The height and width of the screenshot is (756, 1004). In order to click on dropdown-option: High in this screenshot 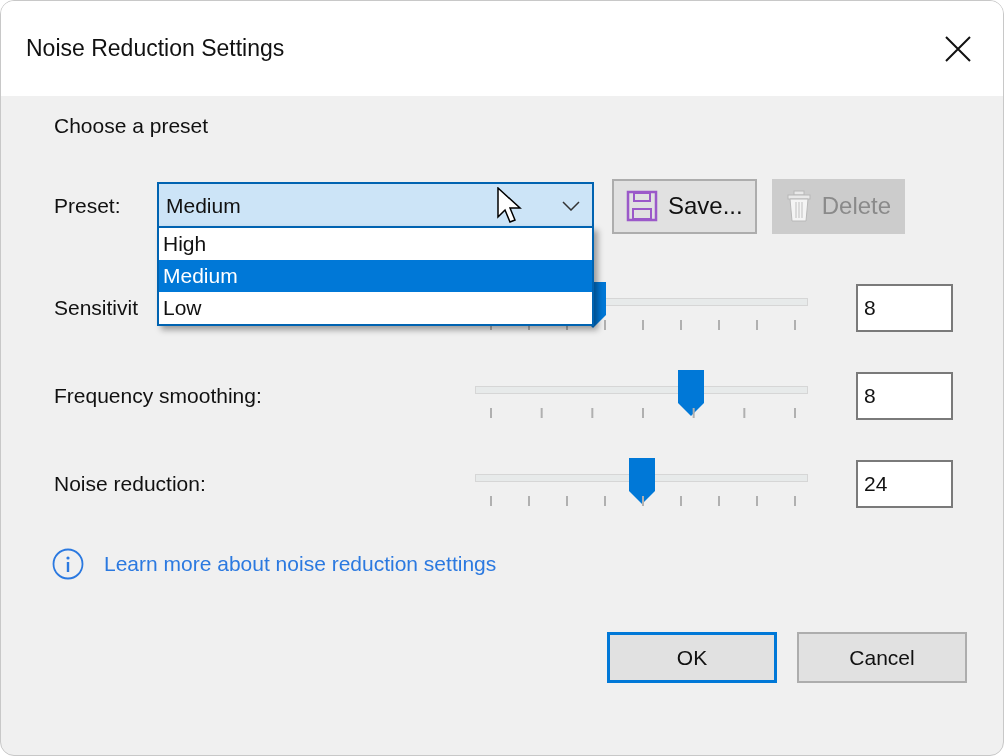, I will do `click(375, 244)`.